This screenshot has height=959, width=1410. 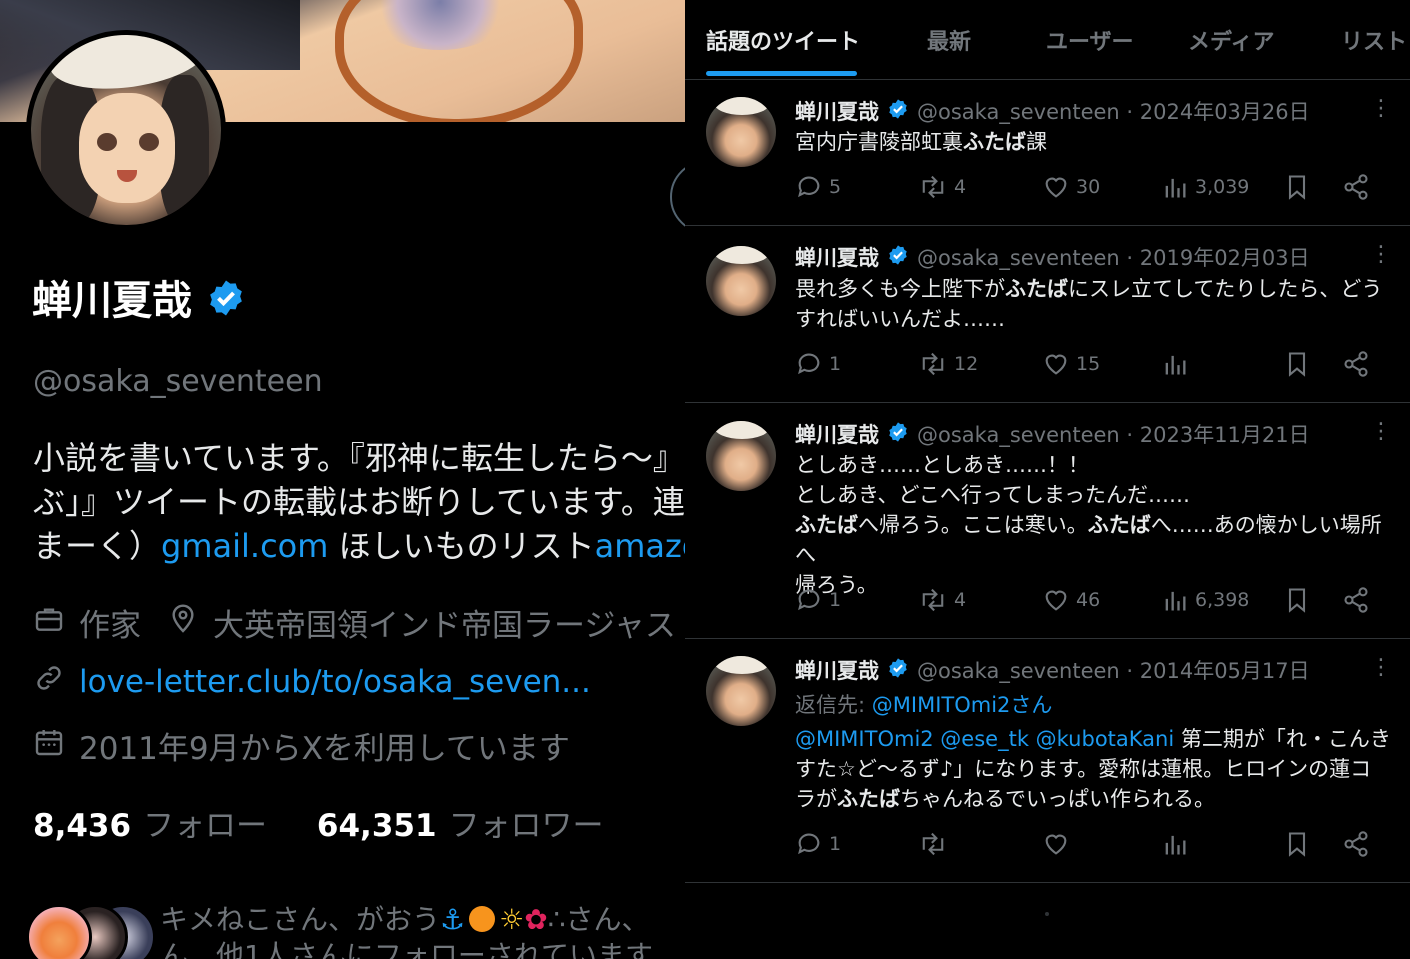 What do you see at coordinates (359, 458) in the screenshot?
I see `bio-line: 小説を書いています。『邪神に転生したら～』` at bounding box center [359, 458].